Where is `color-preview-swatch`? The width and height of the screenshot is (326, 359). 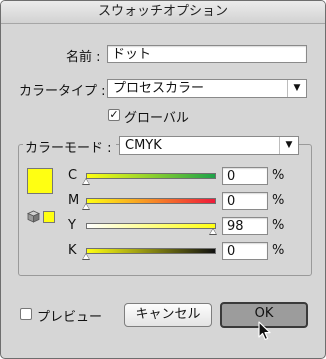
color-preview-swatch is located at coordinates (40, 181).